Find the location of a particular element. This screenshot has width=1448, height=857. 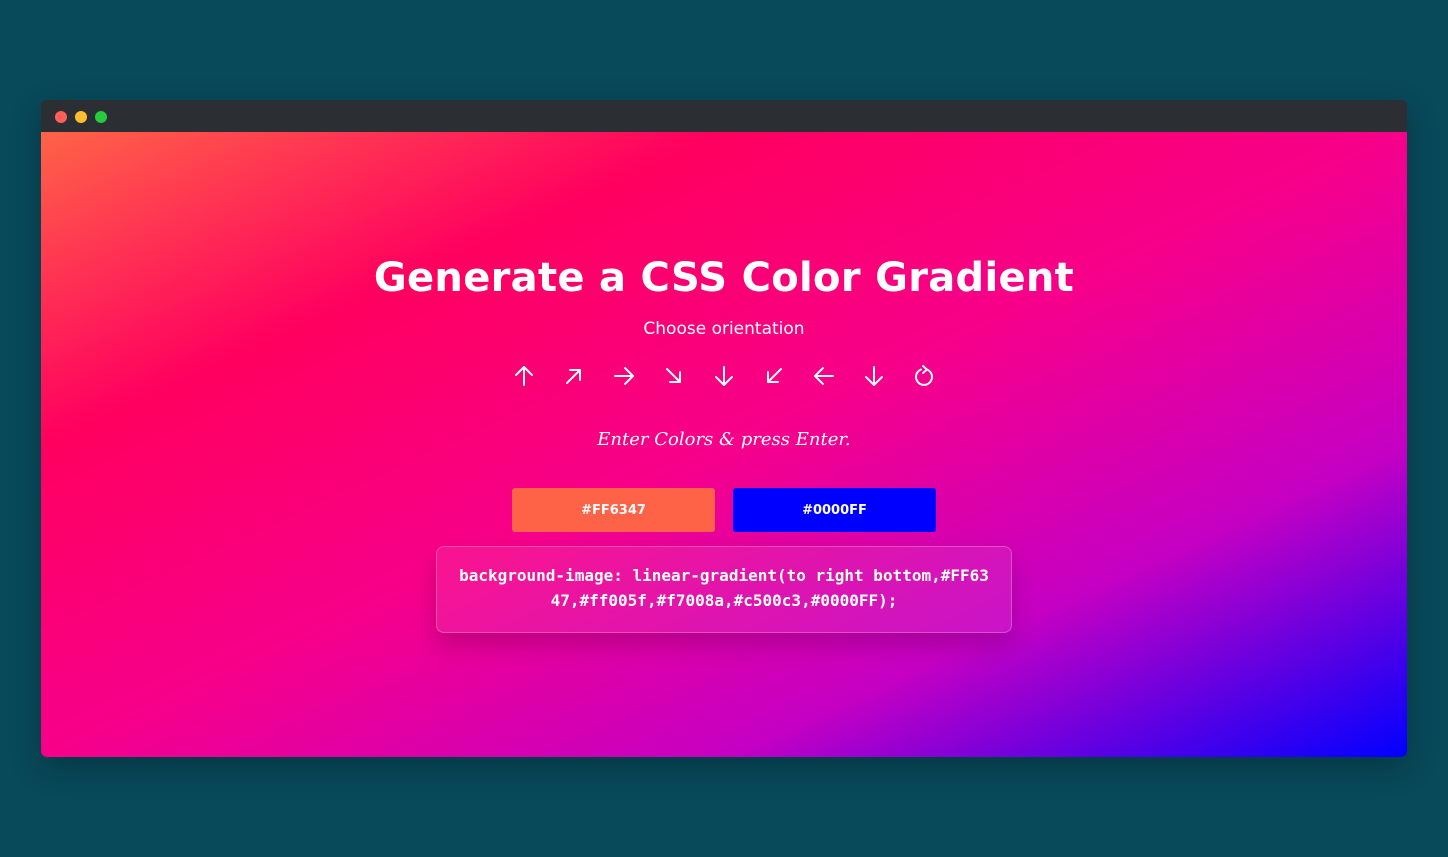

arrow-left-icon is located at coordinates (824, 376).